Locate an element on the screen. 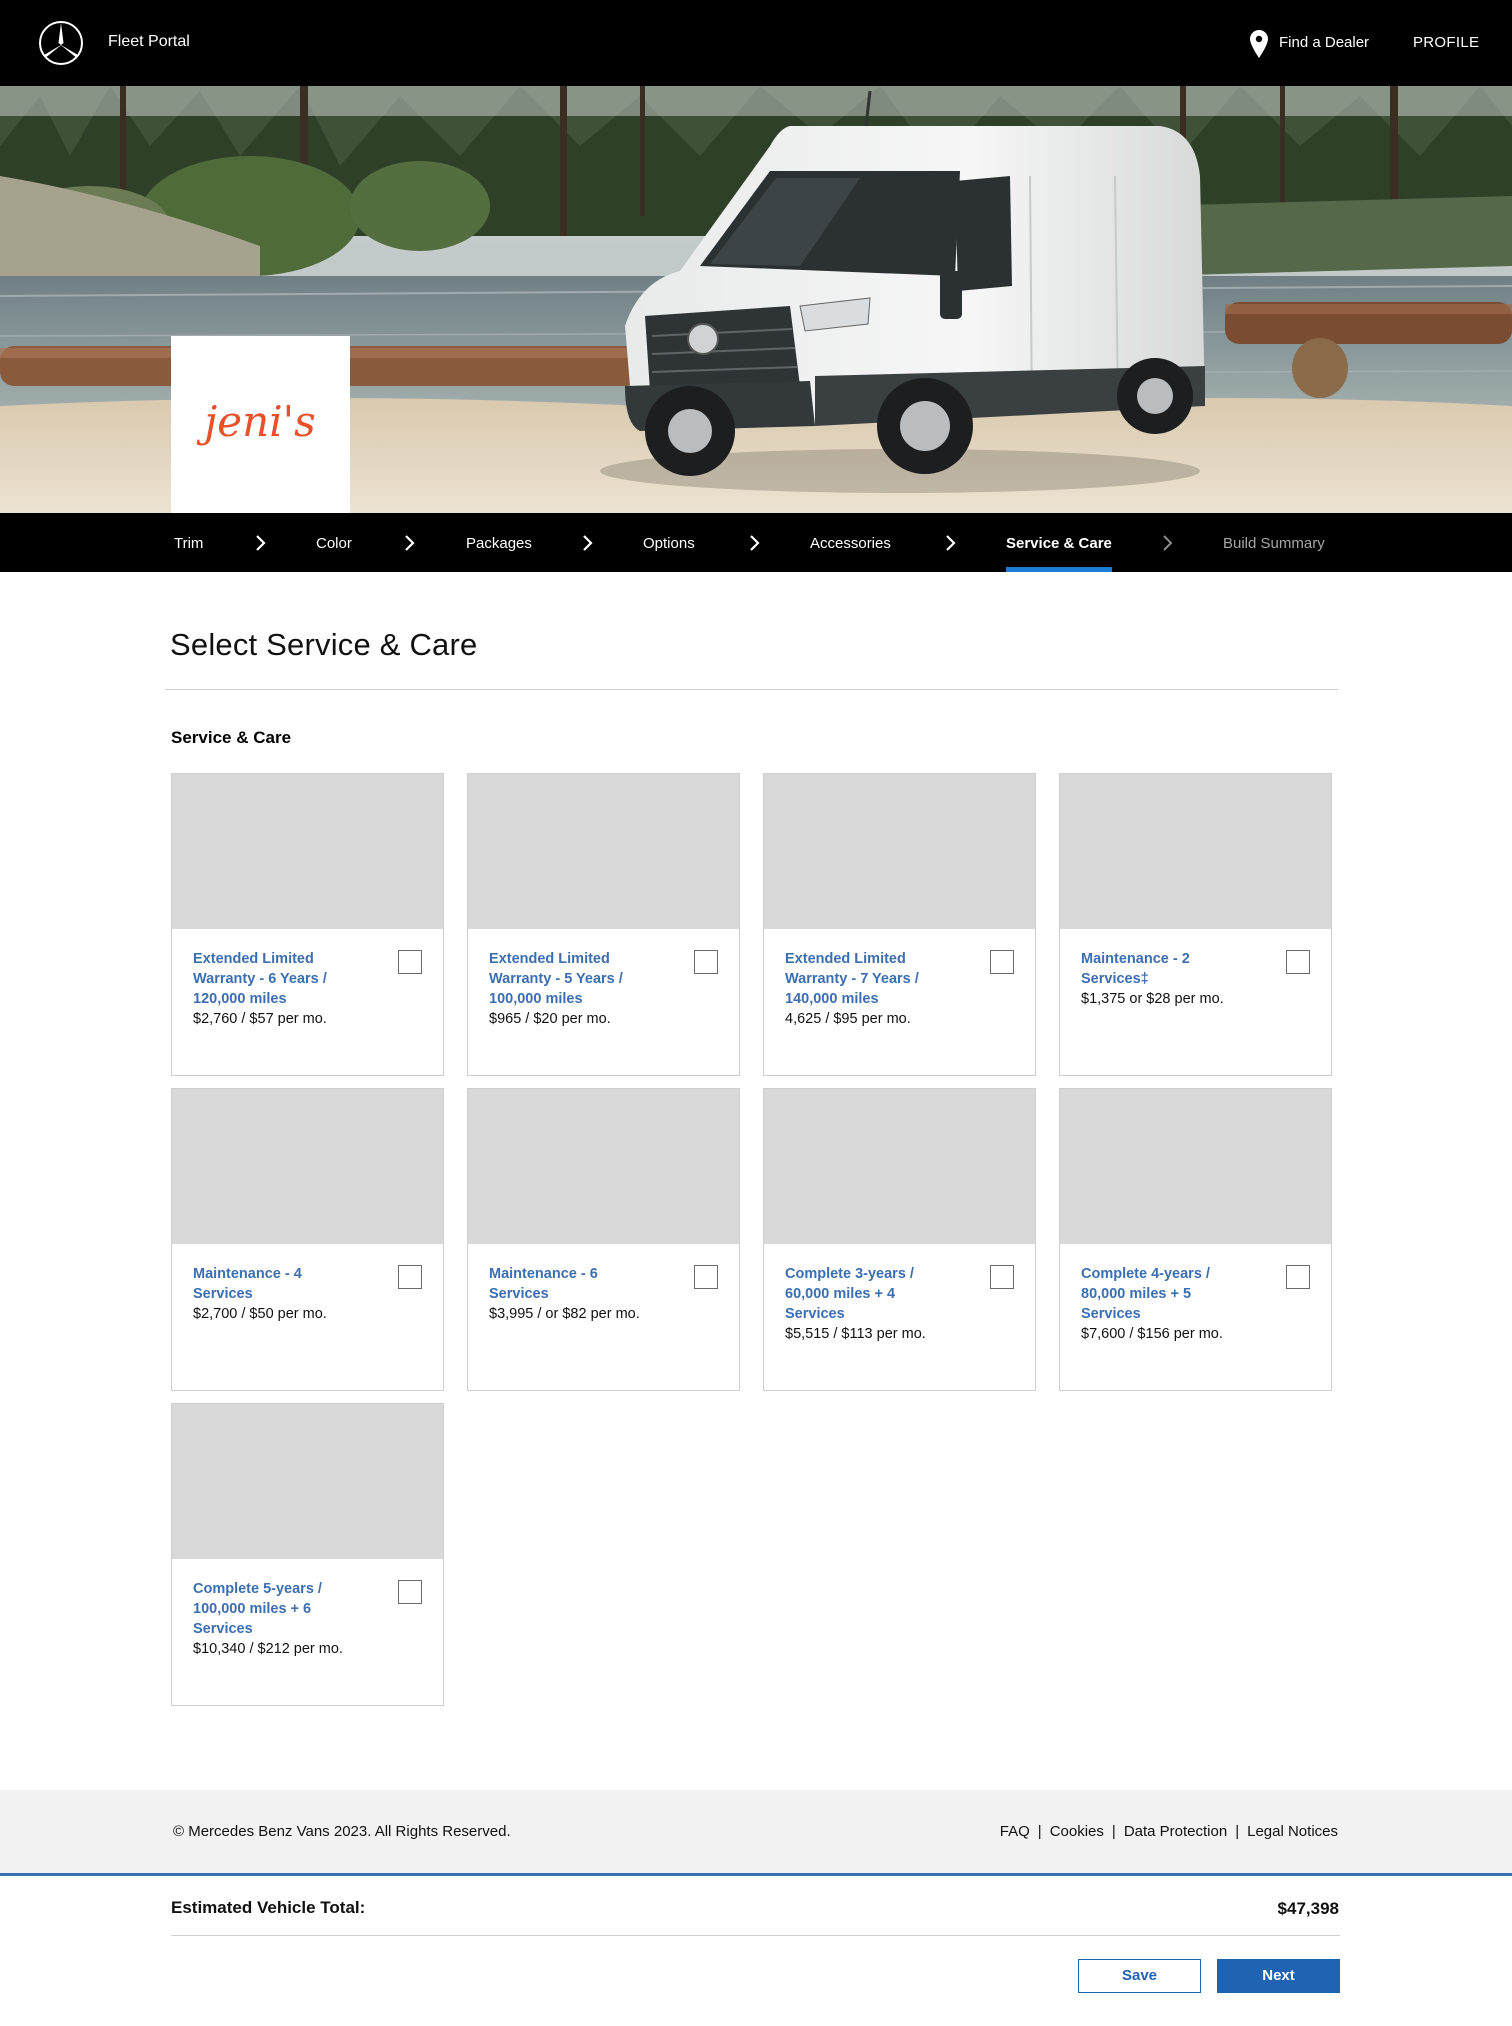  map-pin-icon is located at coordinates (1259, 44).